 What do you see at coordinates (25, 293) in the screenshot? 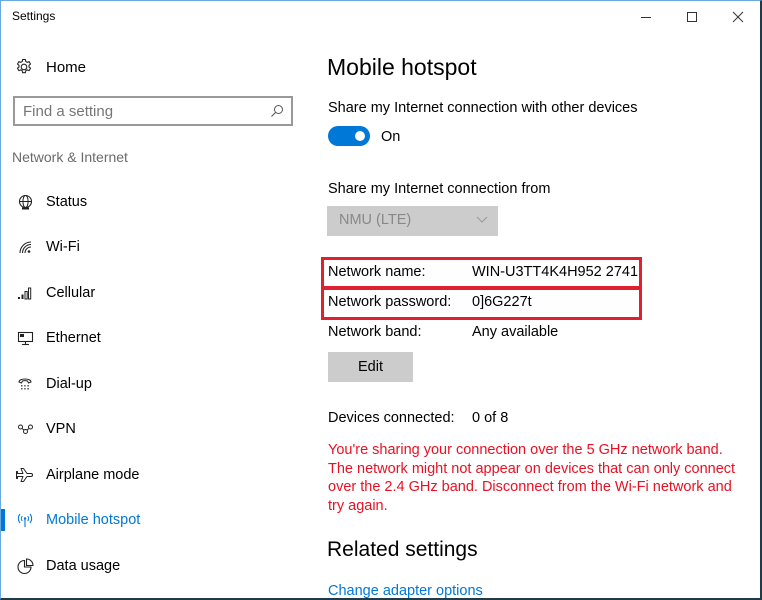
I see `cellular-signal-icon` at bounding box center [25, 293].